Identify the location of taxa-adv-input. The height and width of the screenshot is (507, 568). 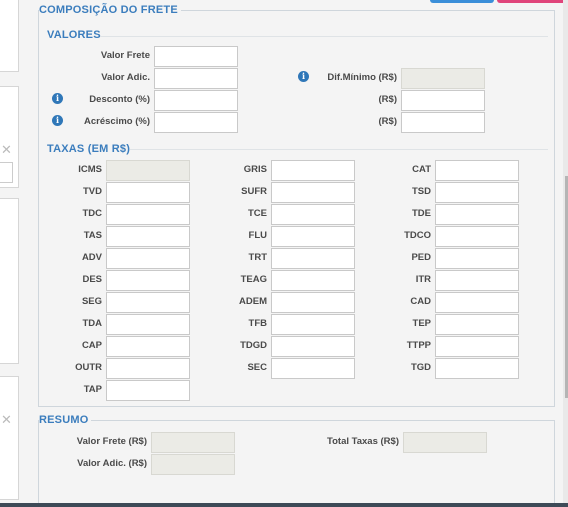
(148, 258).